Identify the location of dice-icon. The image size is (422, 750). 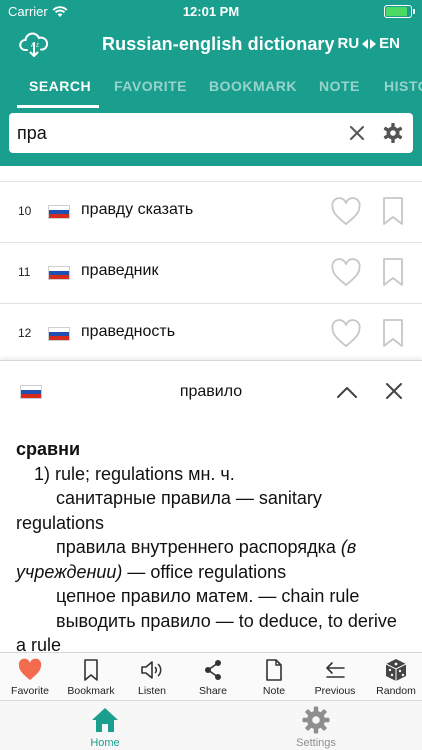
(396, 670).